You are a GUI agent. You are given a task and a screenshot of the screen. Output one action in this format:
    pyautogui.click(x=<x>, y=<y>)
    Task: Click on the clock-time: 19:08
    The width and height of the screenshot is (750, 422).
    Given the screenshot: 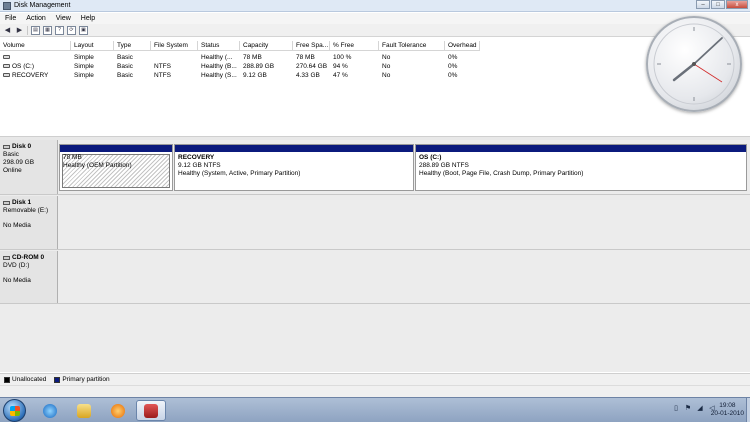 What is the action you would take?
    pyautogui.click(x=727, y=405)
    